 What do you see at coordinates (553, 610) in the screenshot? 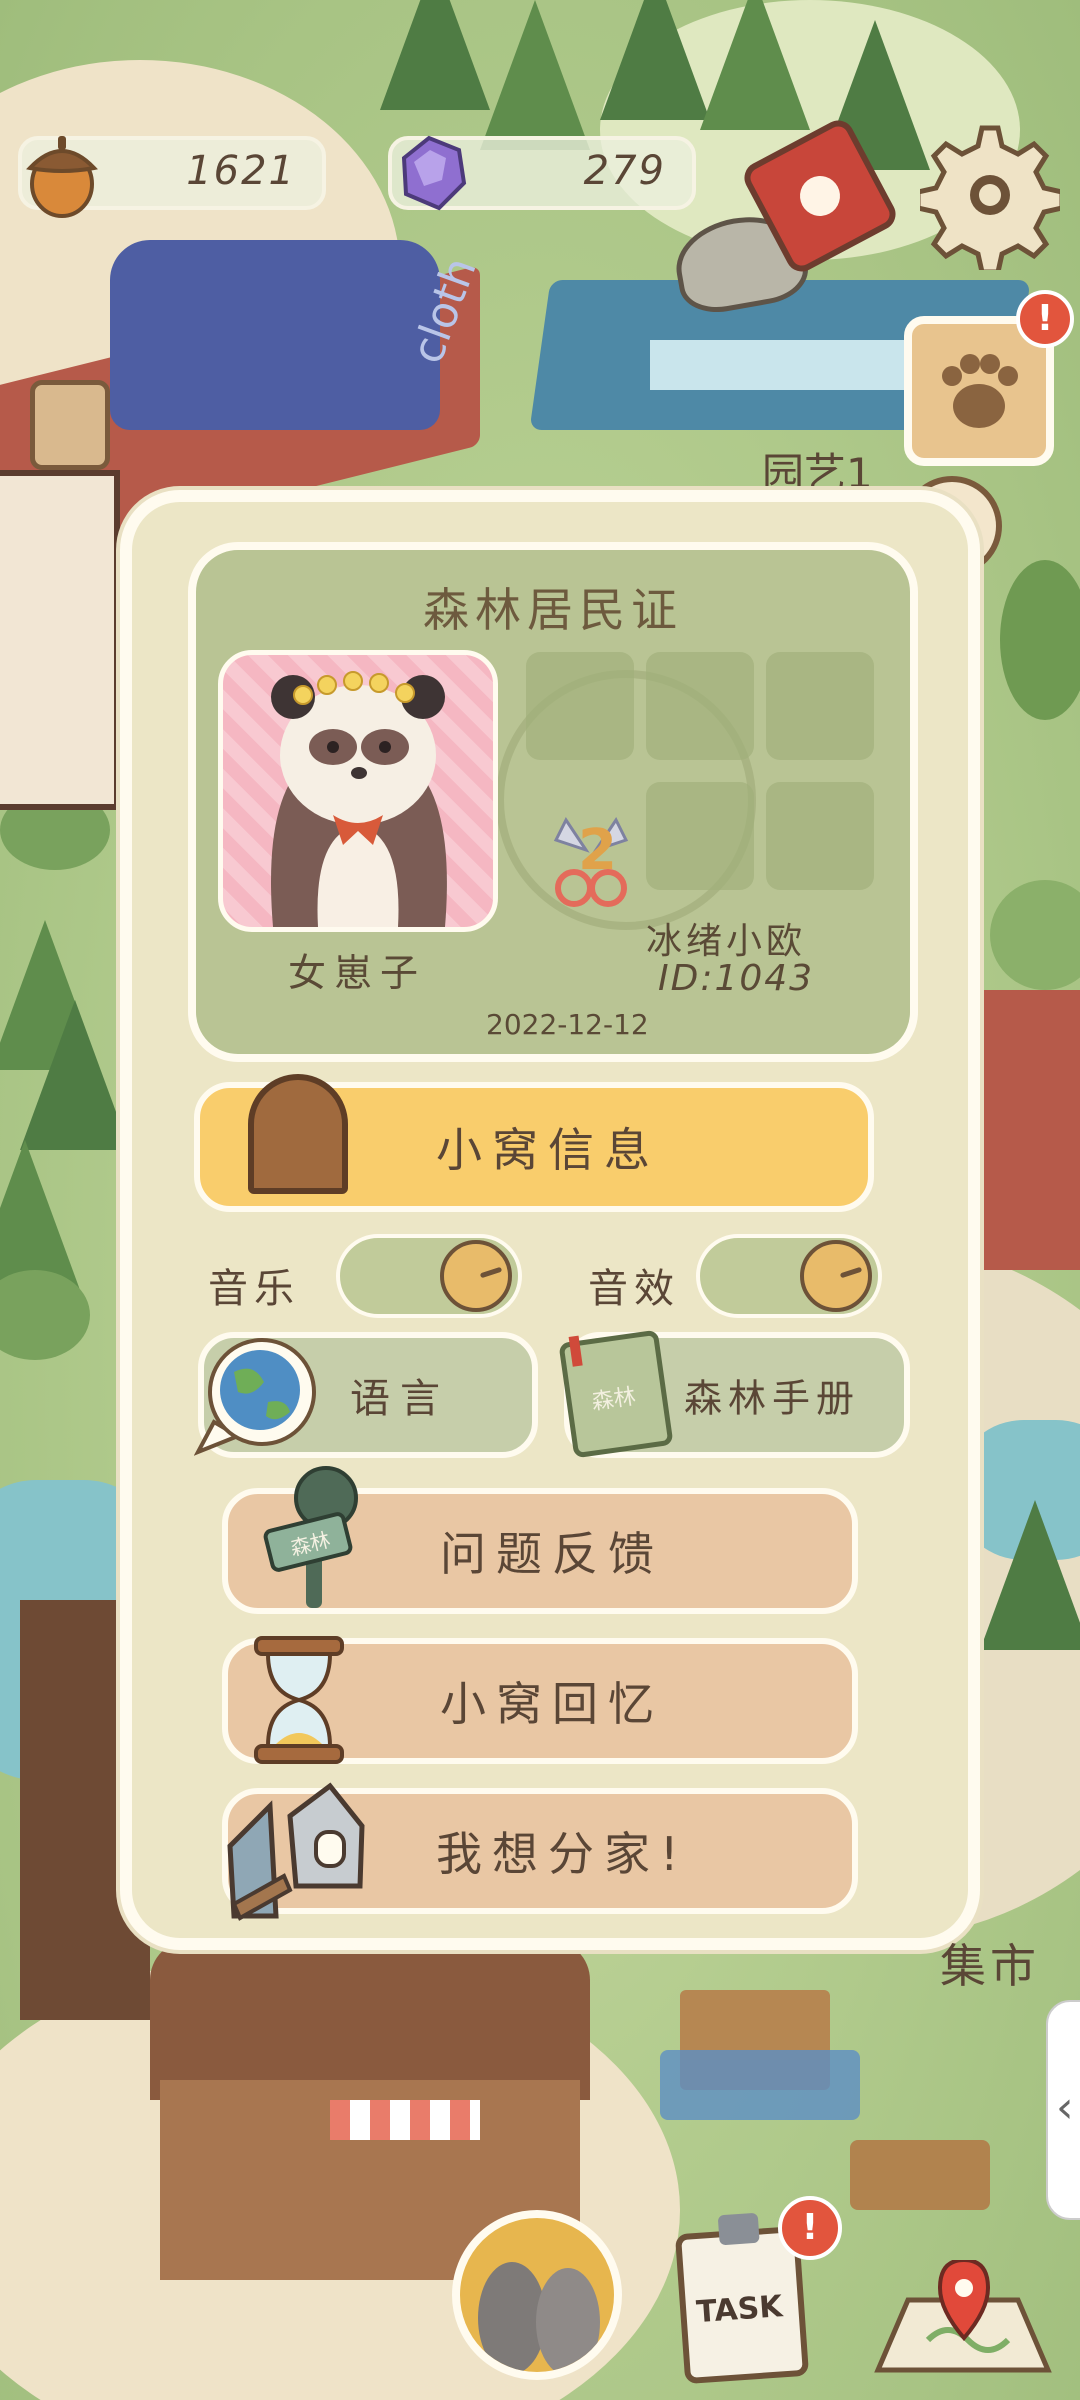
I see `card-title: 森林居民证` at bounding box center [553, 610].